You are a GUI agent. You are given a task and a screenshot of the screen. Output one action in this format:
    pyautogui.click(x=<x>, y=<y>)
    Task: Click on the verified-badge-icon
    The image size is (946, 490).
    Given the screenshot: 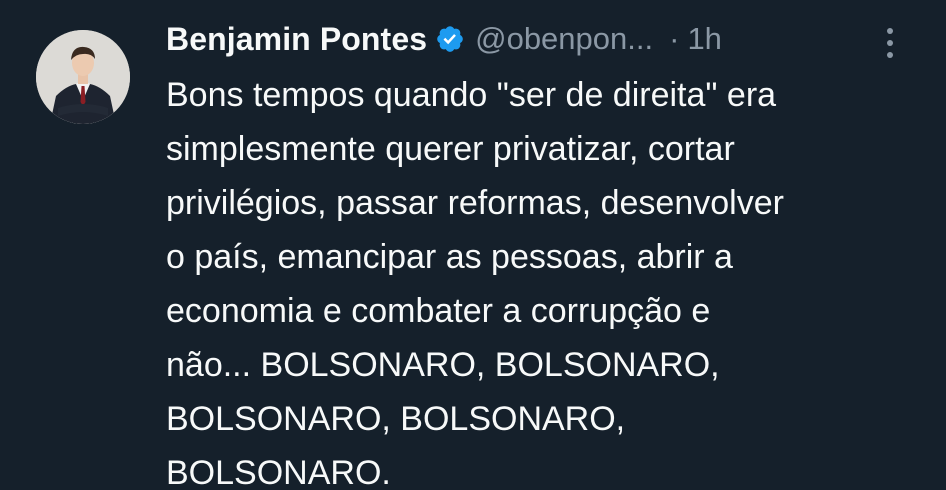 What is the action you would take?
    pyautogui.click(x=450, y=39)
    